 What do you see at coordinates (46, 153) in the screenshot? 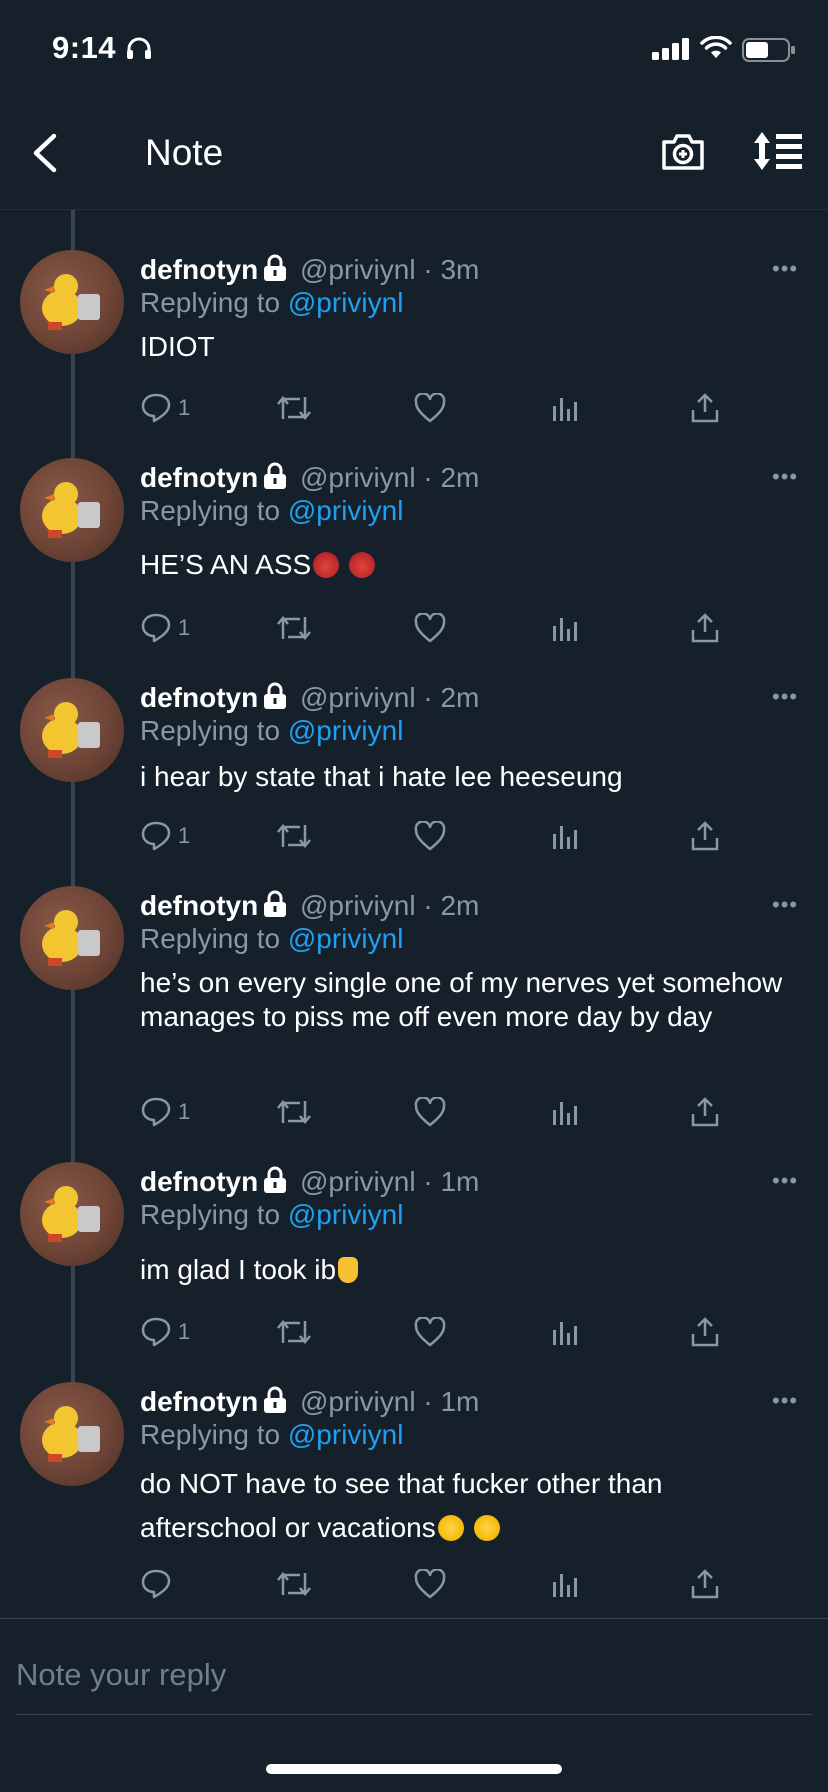
I see `back-button` at bounding box center [46, 153].